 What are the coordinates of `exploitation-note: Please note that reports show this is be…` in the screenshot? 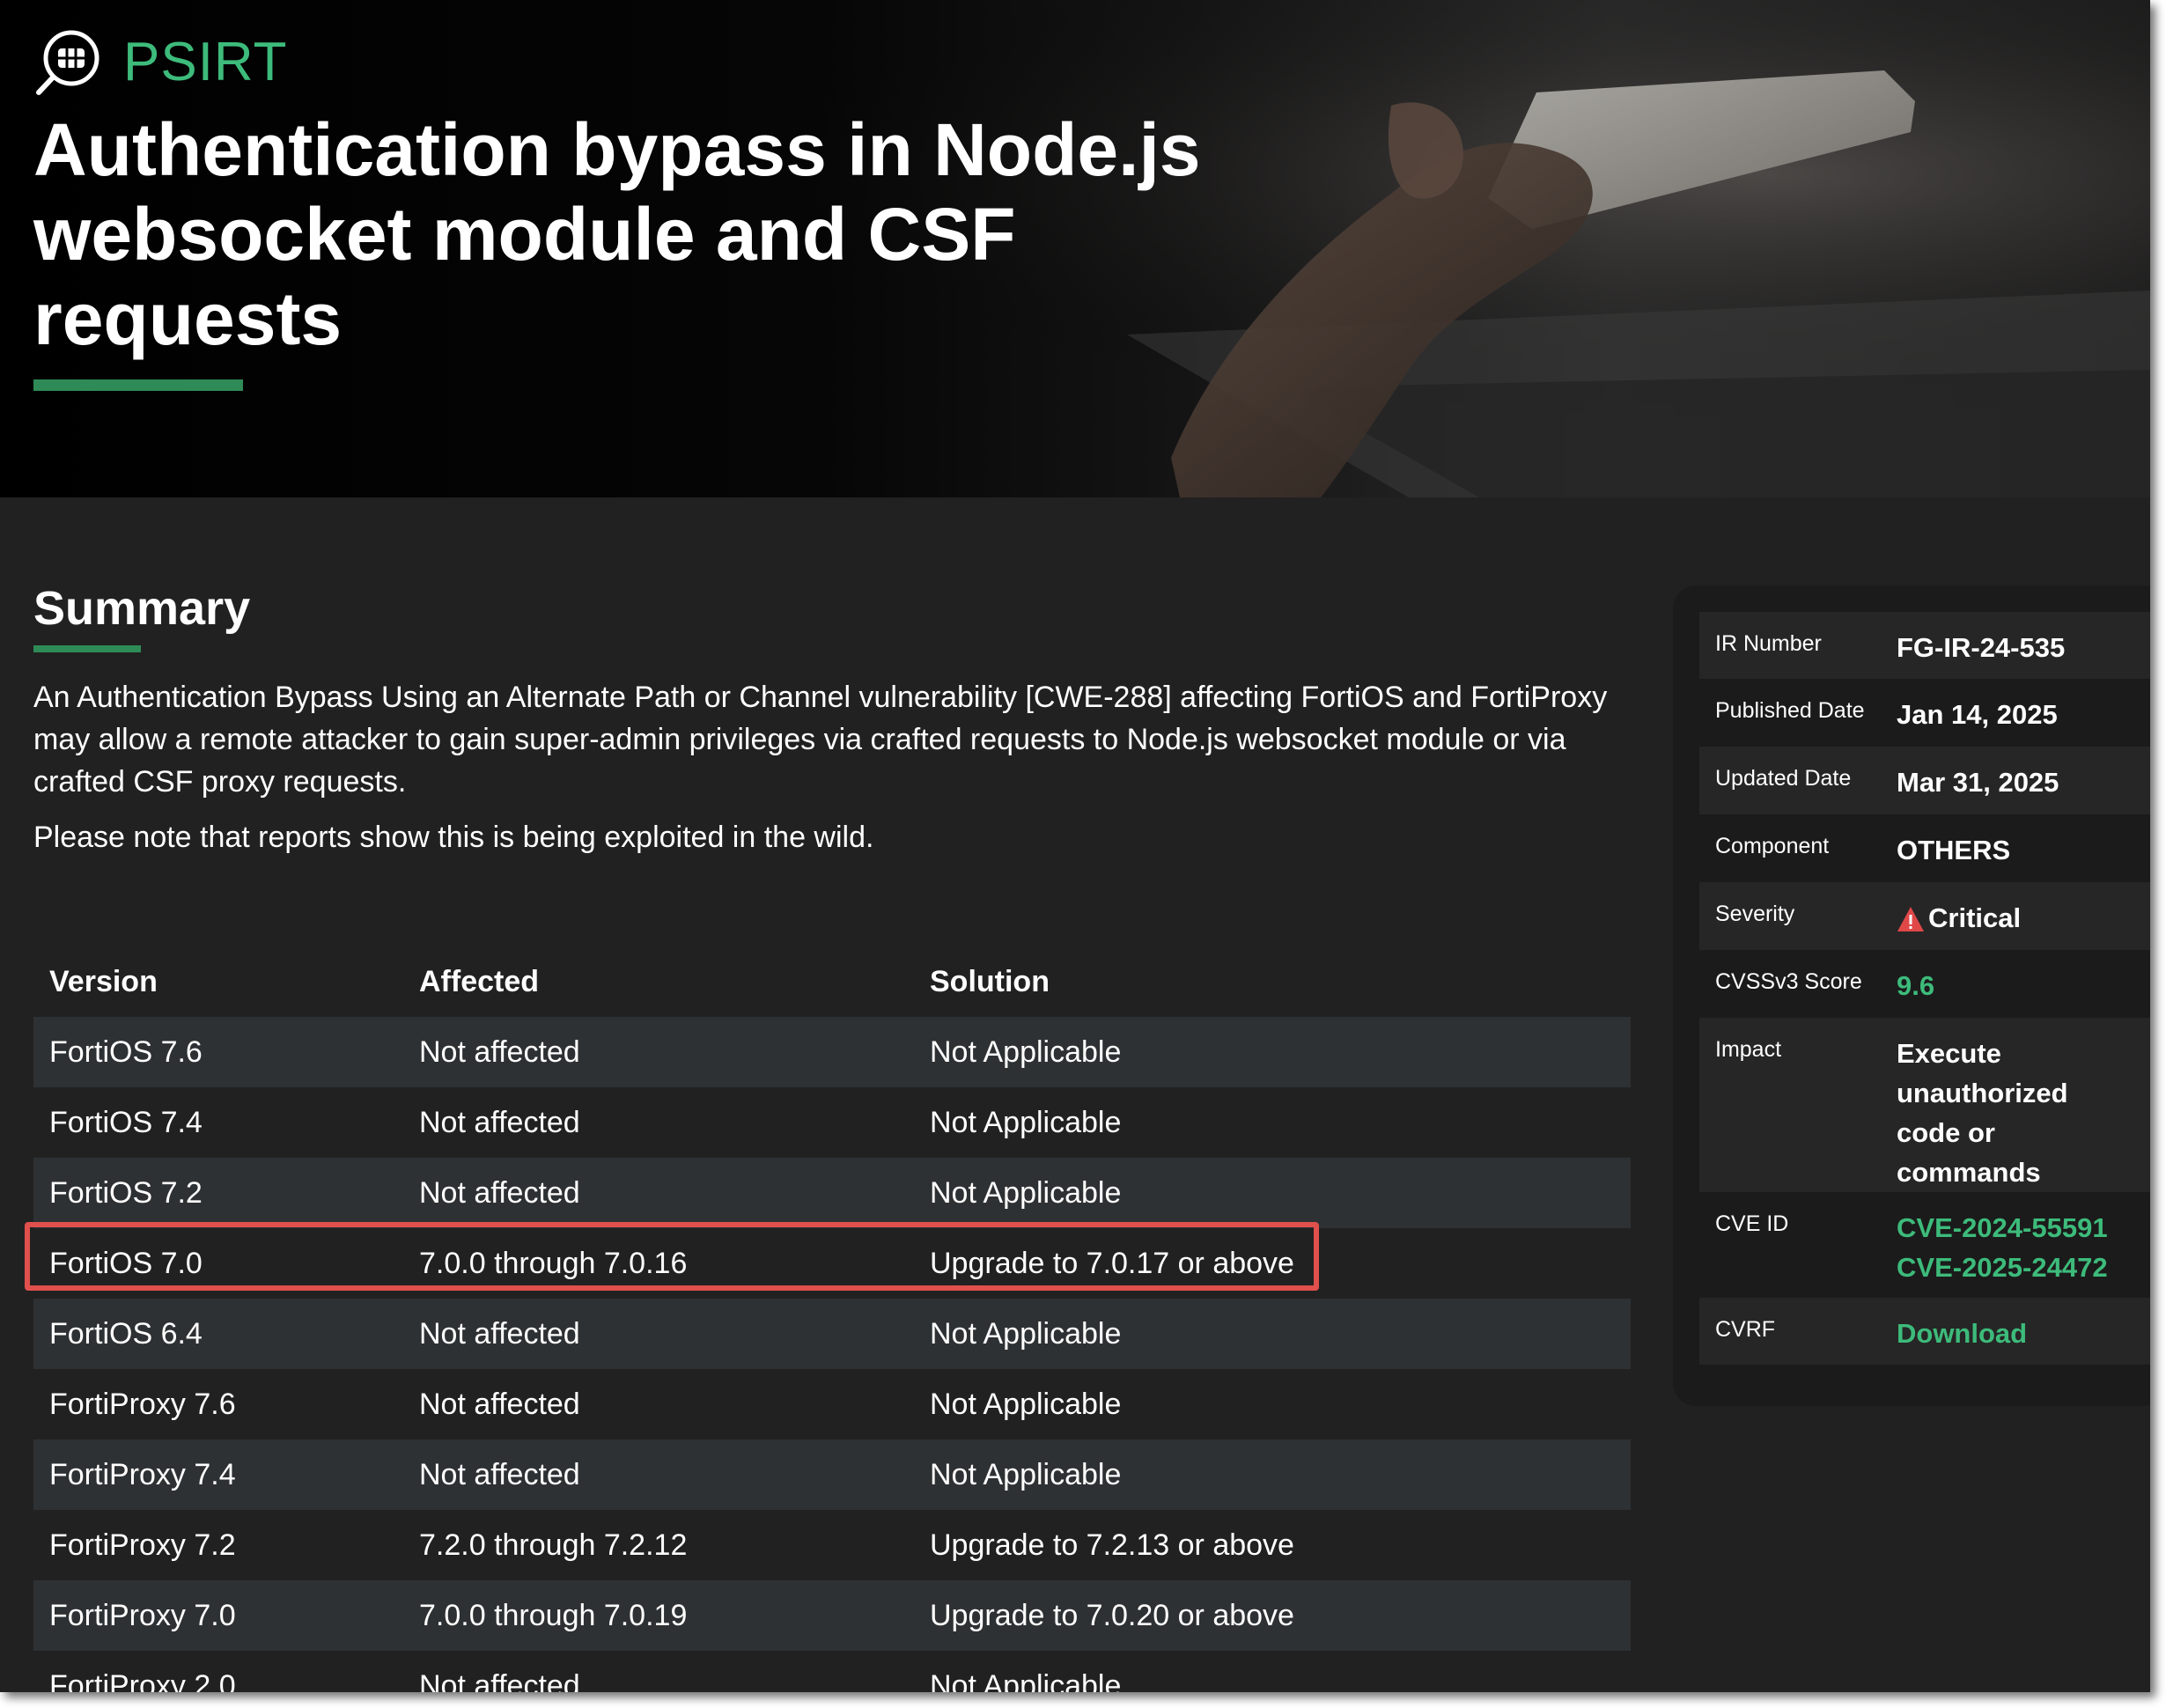 It's located at (454, 837).